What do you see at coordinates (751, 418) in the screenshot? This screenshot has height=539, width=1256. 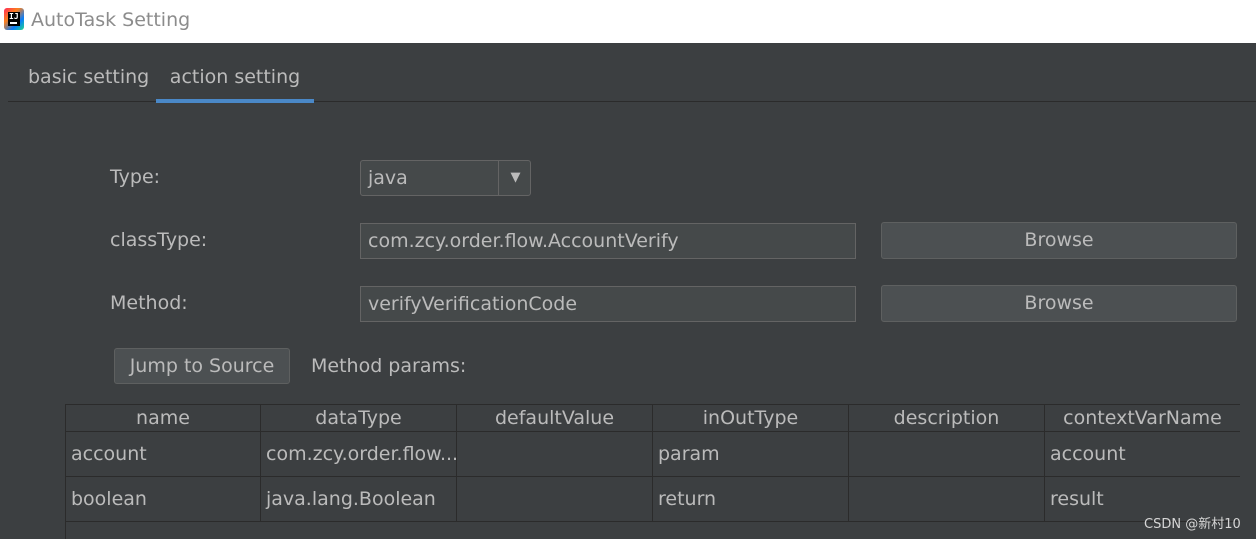 I see `column-header-inouttype: inOutType` at bounding box center [751, 418].